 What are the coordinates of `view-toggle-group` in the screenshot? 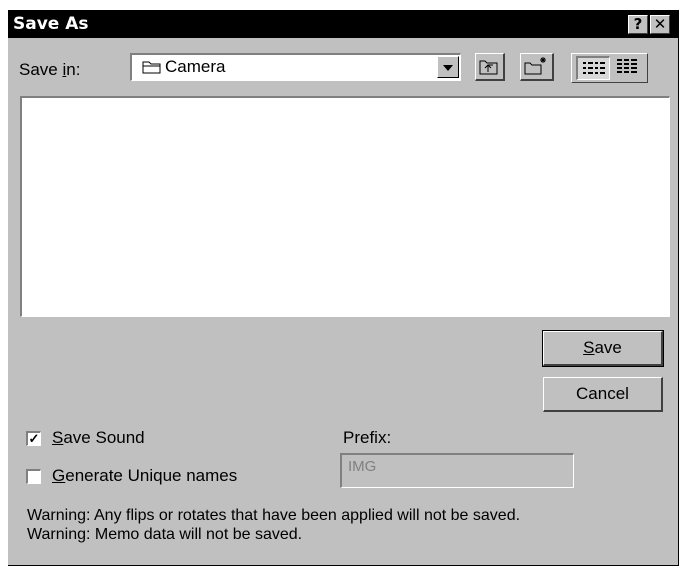 It's located at (609, 68).